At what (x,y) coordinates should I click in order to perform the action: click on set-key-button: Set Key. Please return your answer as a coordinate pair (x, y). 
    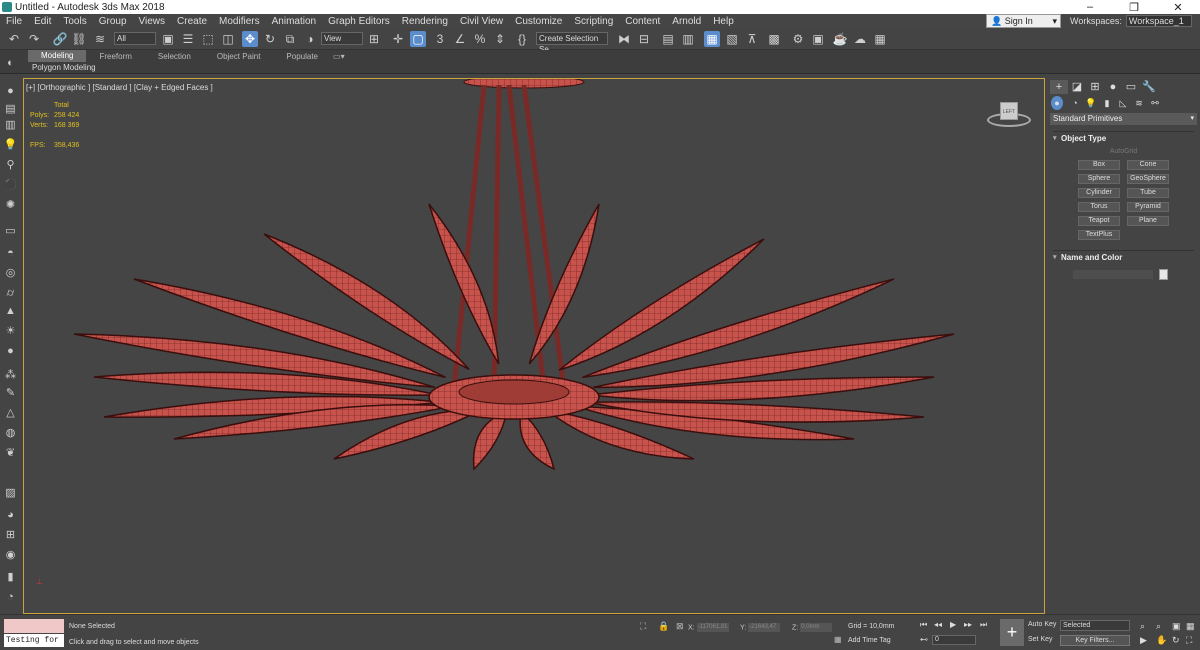
    Looking at the image, I should click on (1040, 639).